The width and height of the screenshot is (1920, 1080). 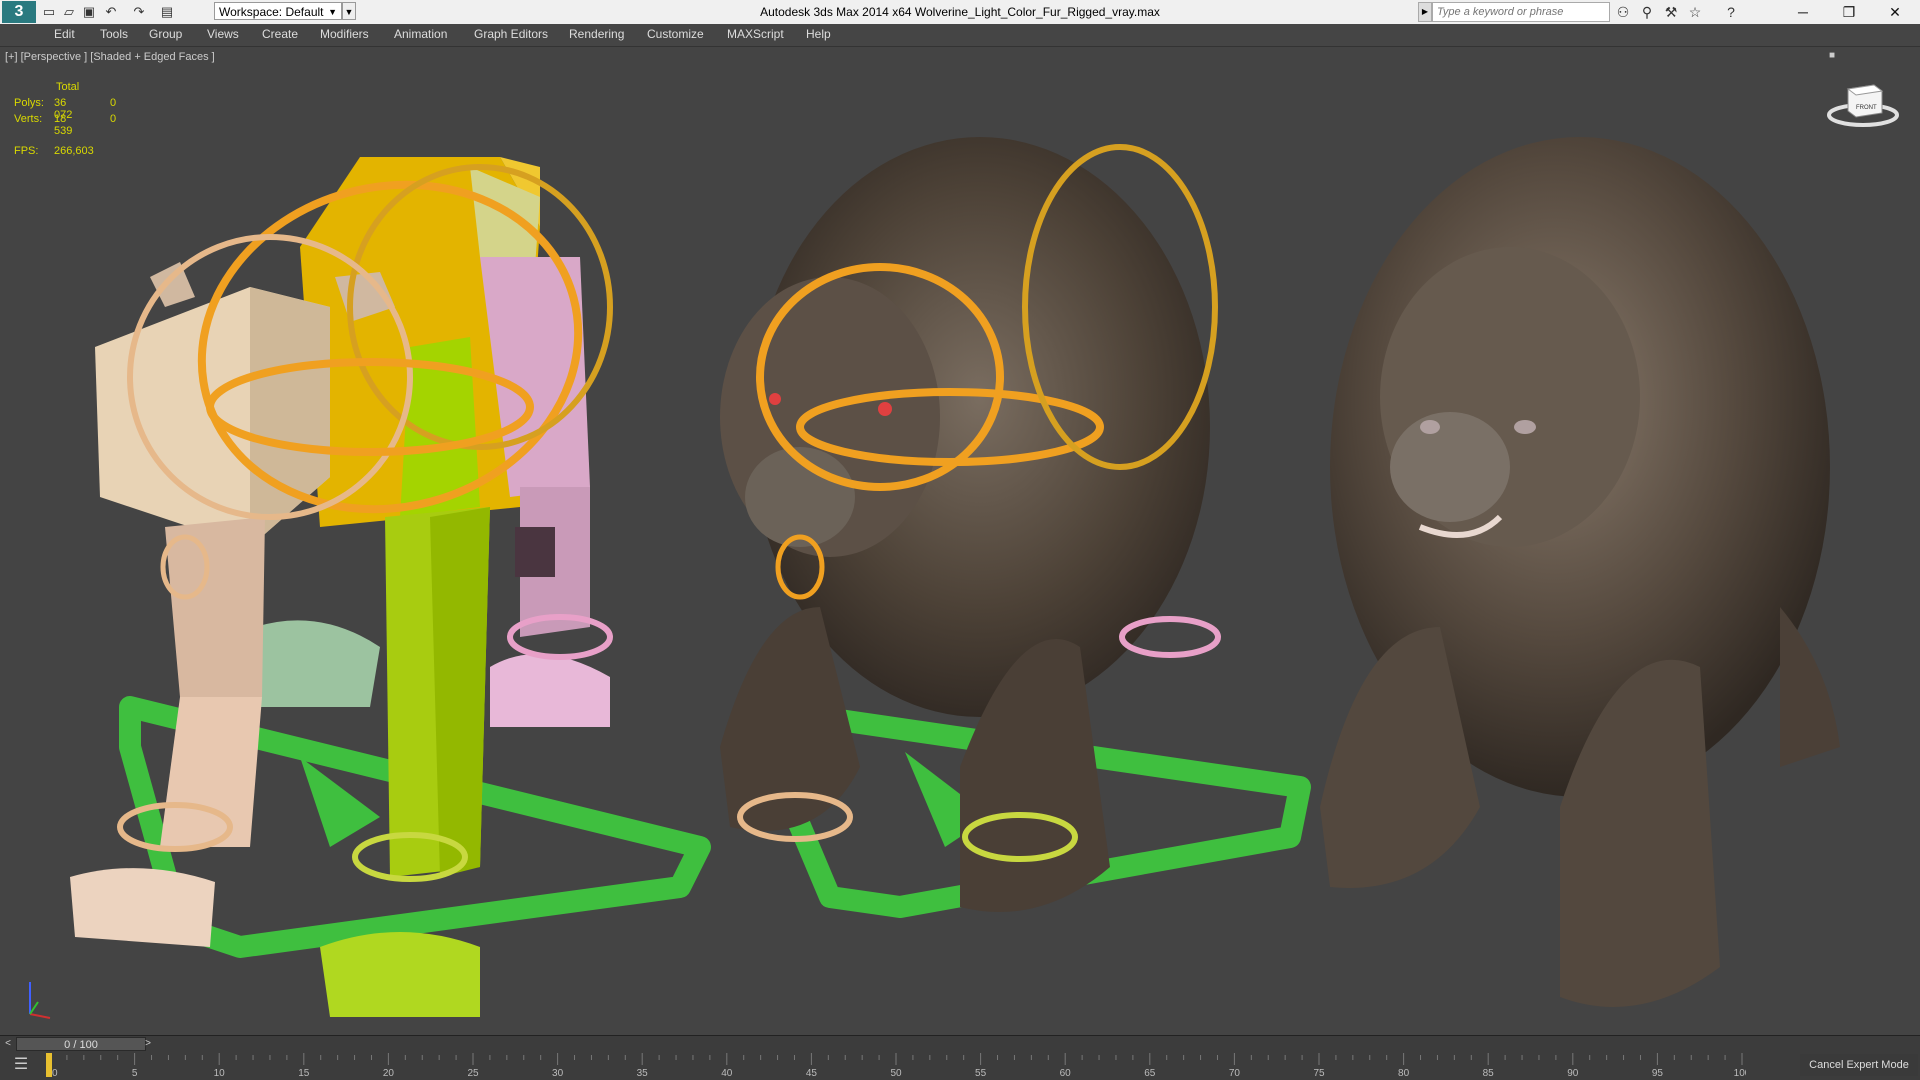 What do you see at coordinates (1235, 1073) in the screenshot?
I see `ruler-tick-label: 70` at bounding box center [1235, 1073].